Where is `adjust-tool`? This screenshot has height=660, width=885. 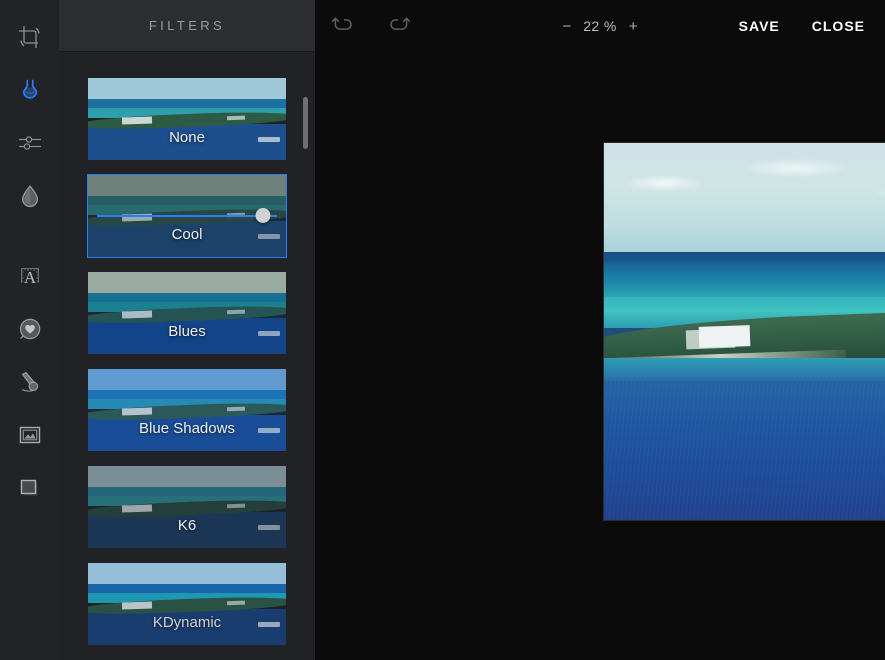 adjust-tool is located at coordinates (29, 142).